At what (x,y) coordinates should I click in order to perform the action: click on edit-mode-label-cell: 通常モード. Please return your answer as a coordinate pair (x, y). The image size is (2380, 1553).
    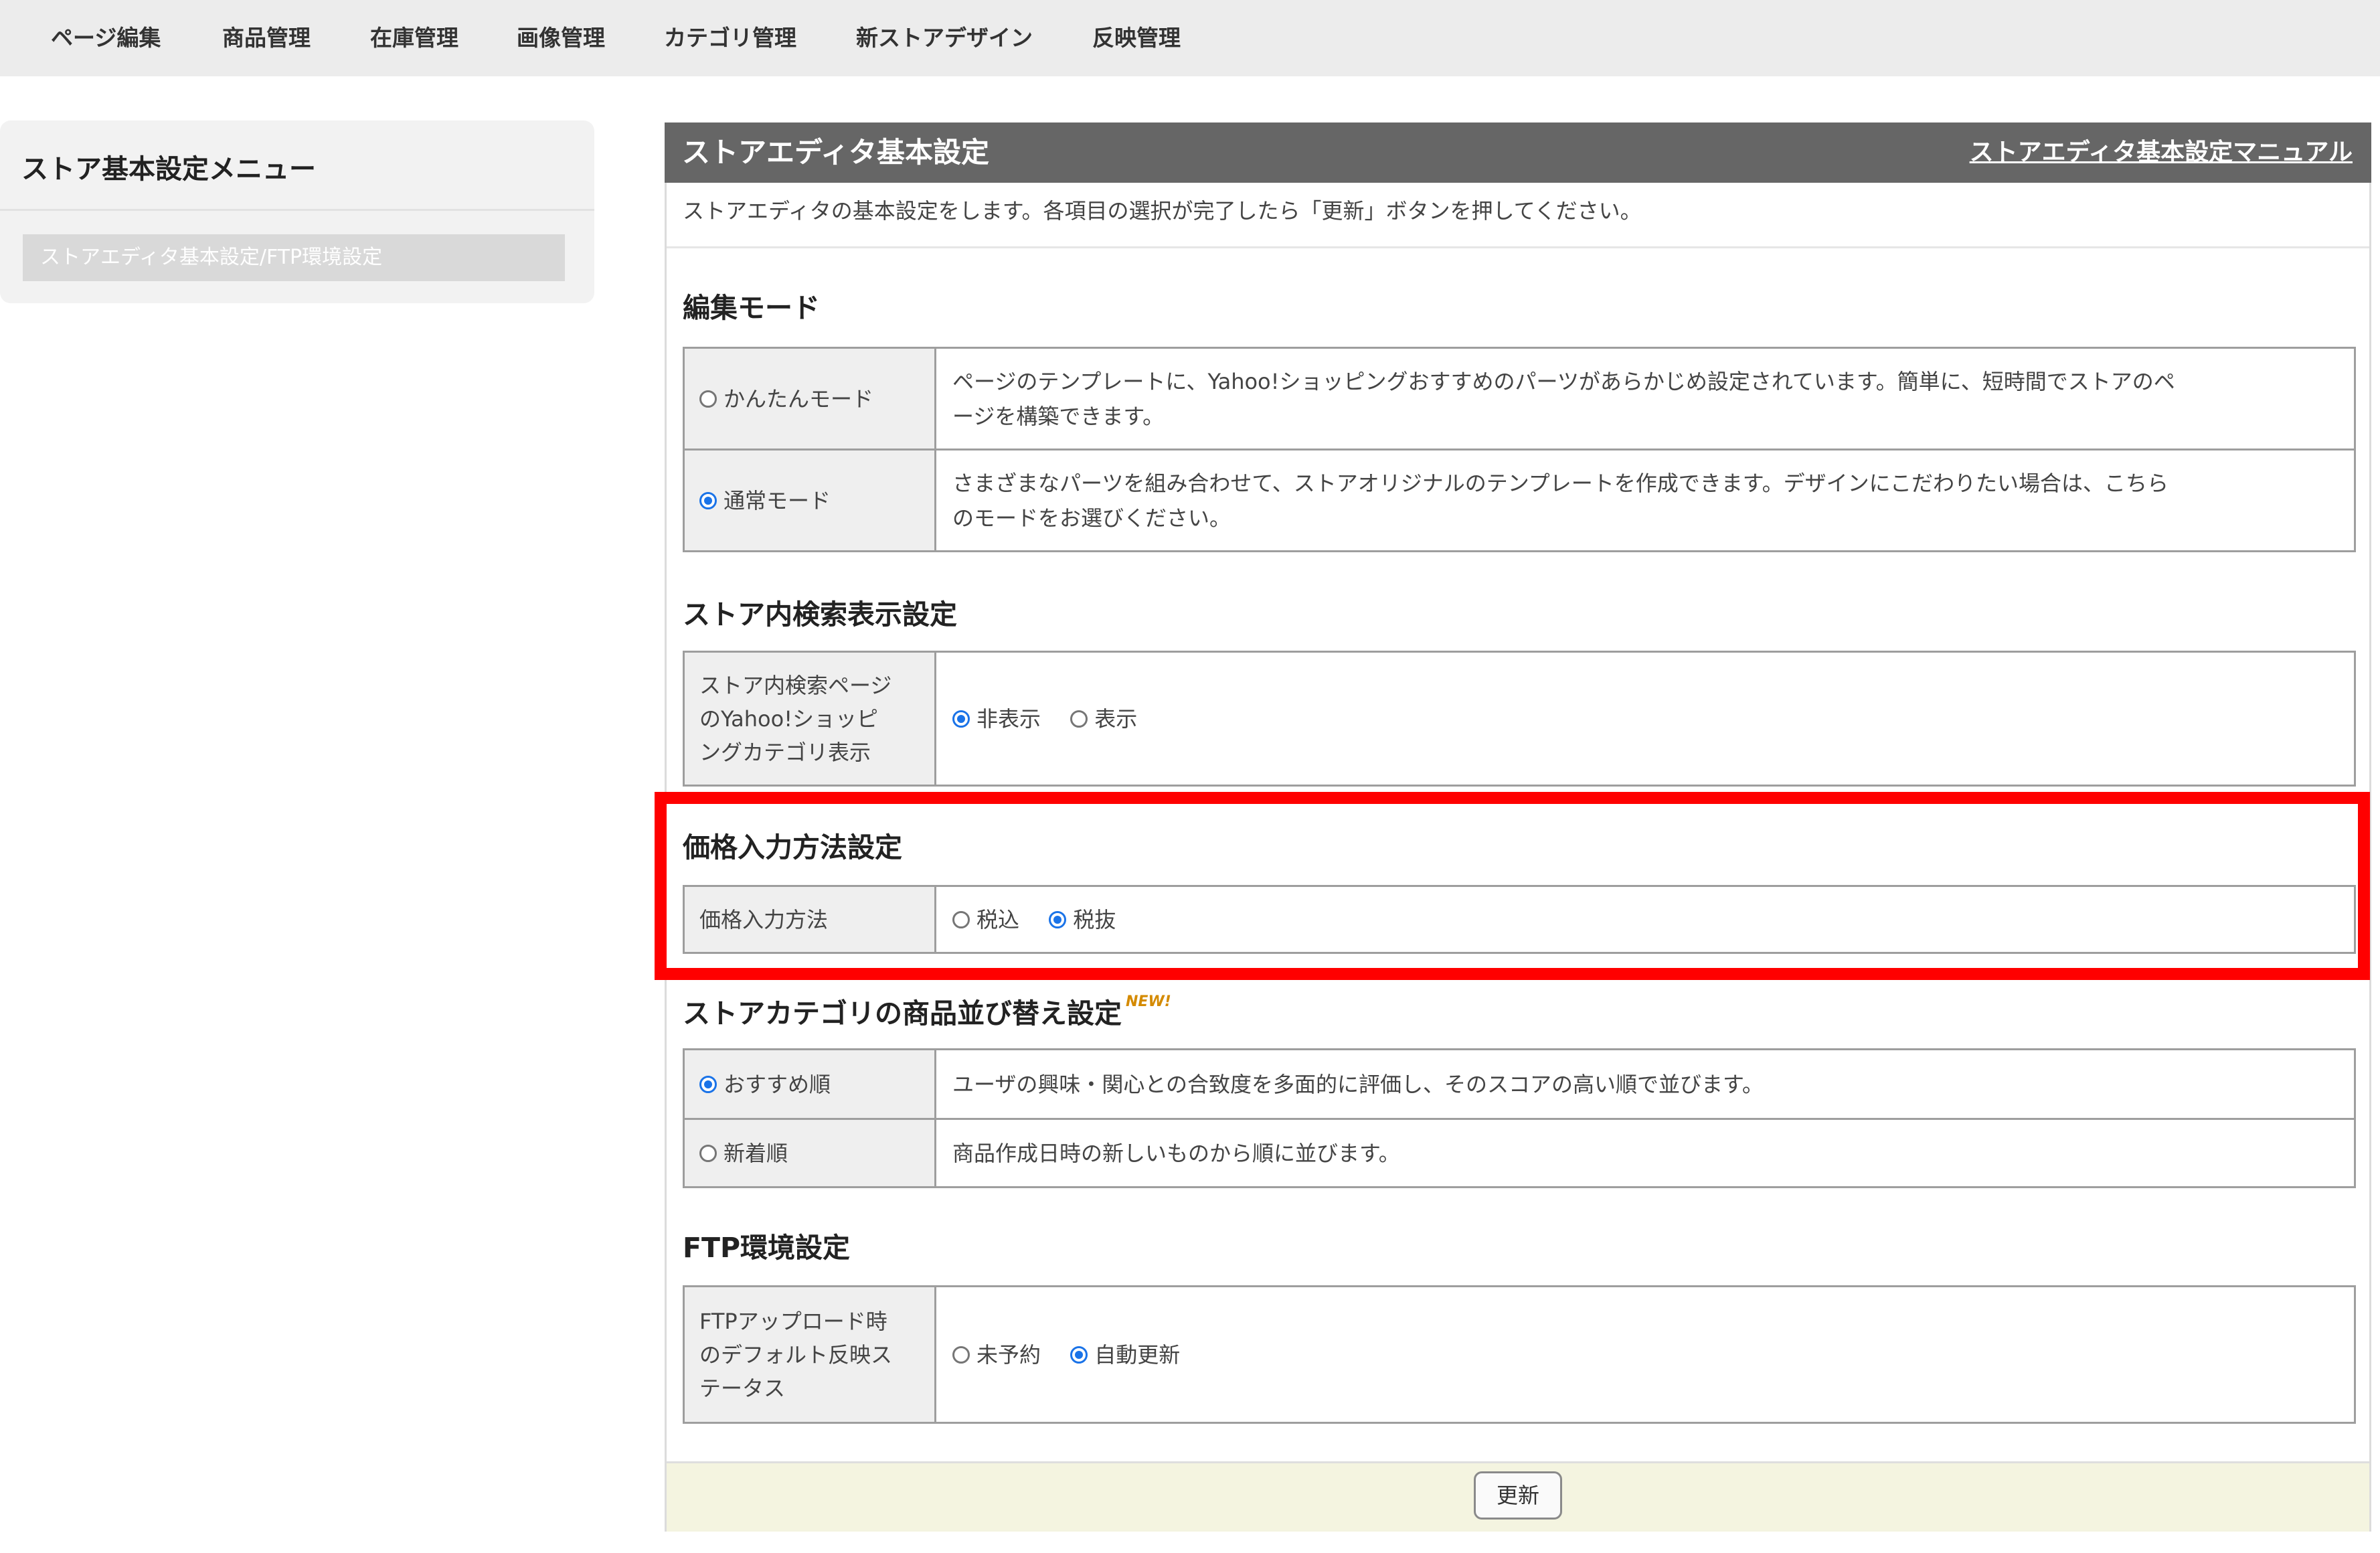
    Looking at the image, I should click on (809, 500).